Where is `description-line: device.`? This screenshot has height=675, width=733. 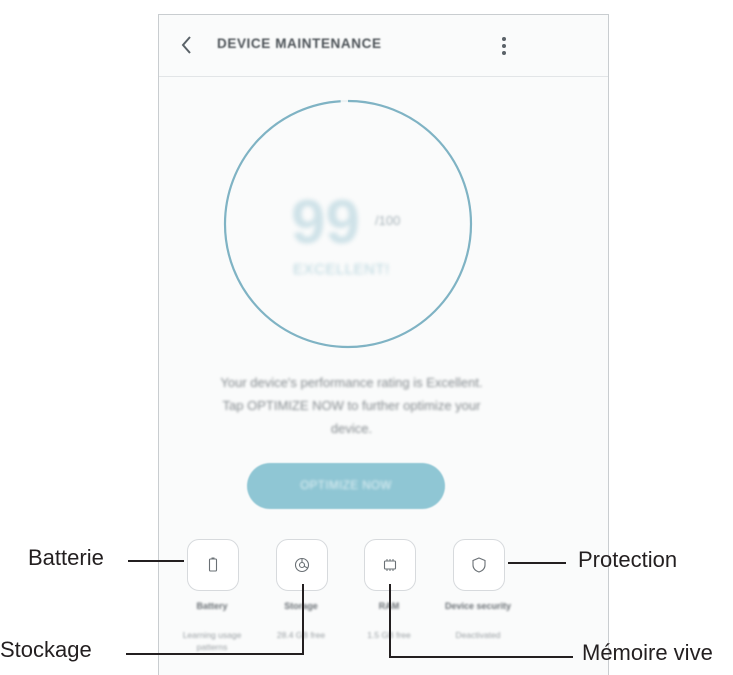 description-line: device. is located at coordinates (351, 428).